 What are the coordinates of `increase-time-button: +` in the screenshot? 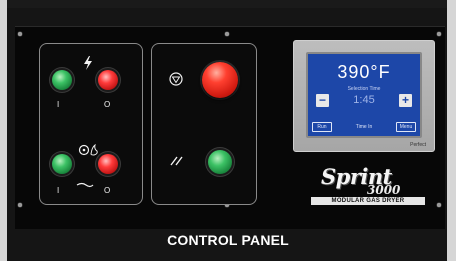 It's located at (405, 100).